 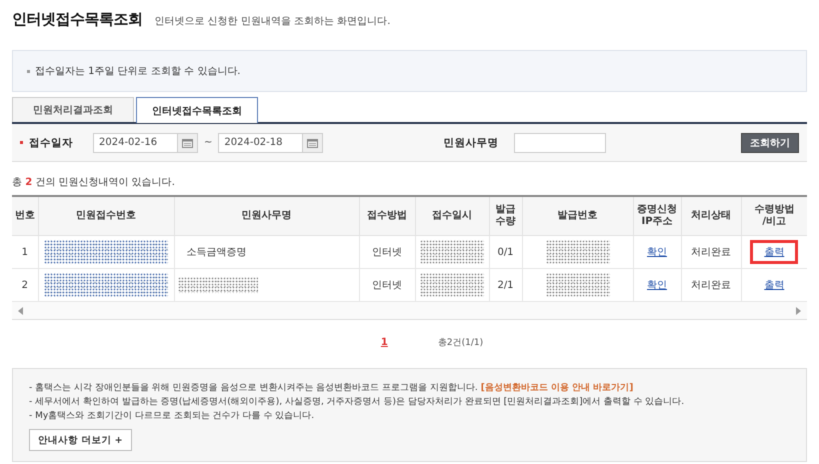 I want to click on horizontal-scrollbar, so click(x=409, y=311).